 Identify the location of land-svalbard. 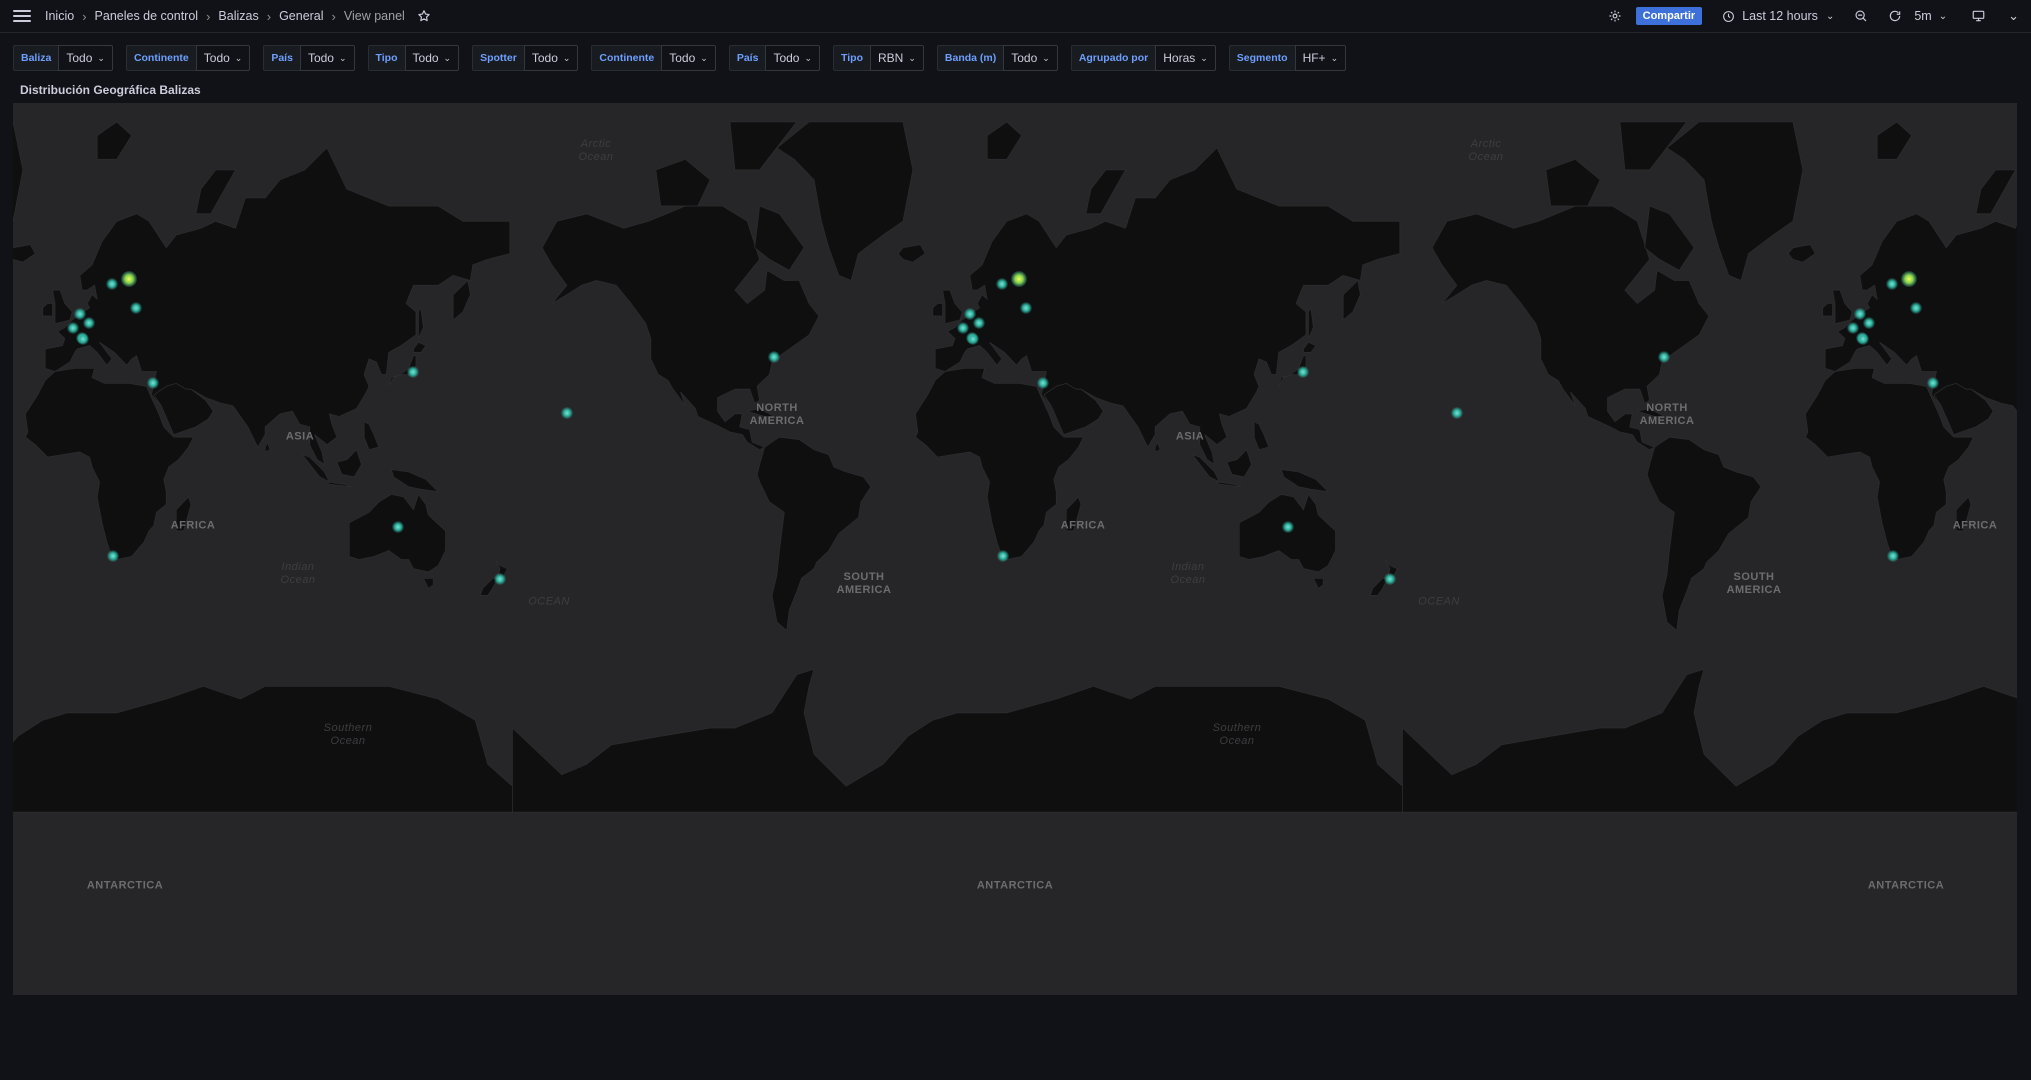
(1004, 140).